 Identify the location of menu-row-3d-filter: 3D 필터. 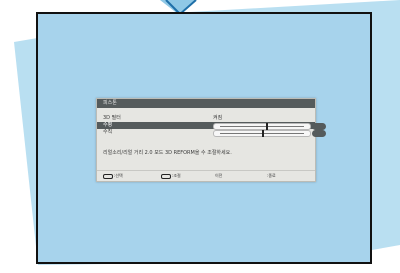
(112, 118).